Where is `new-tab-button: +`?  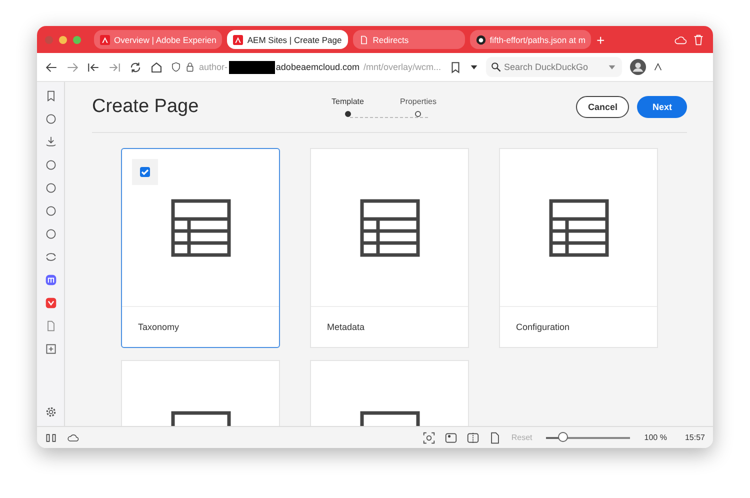 new-tab-button: + is located at coordinates (600, 40).